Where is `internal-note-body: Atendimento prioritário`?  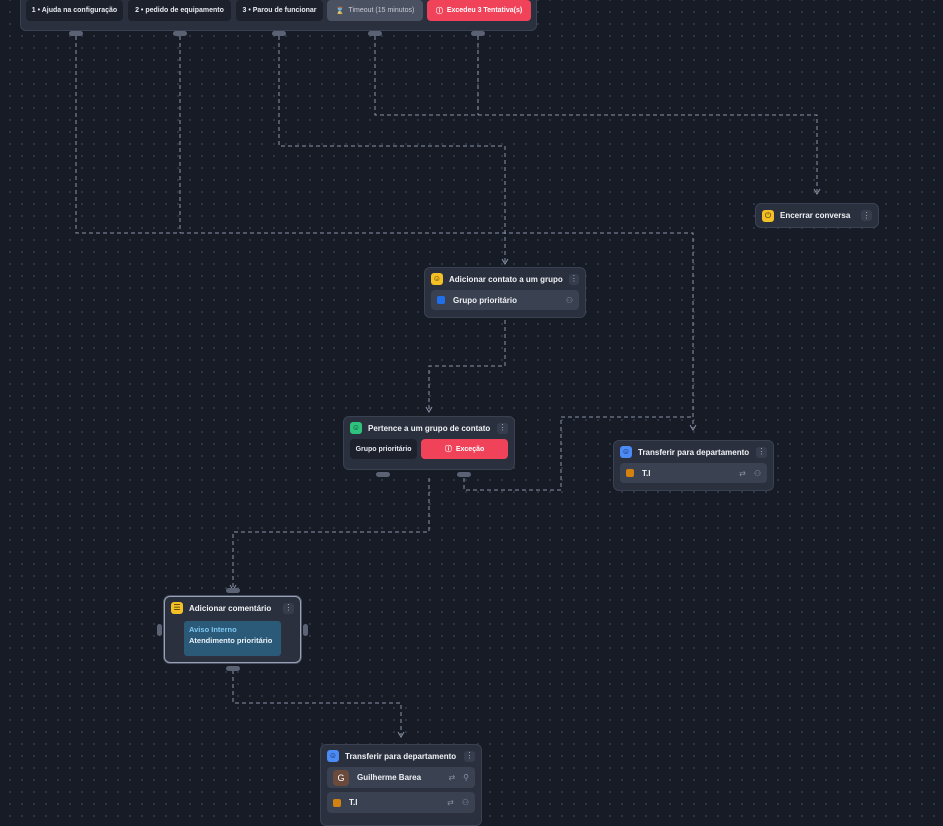
internal-note-body: Atendimento prioritário is located at coordinates (231, 640).